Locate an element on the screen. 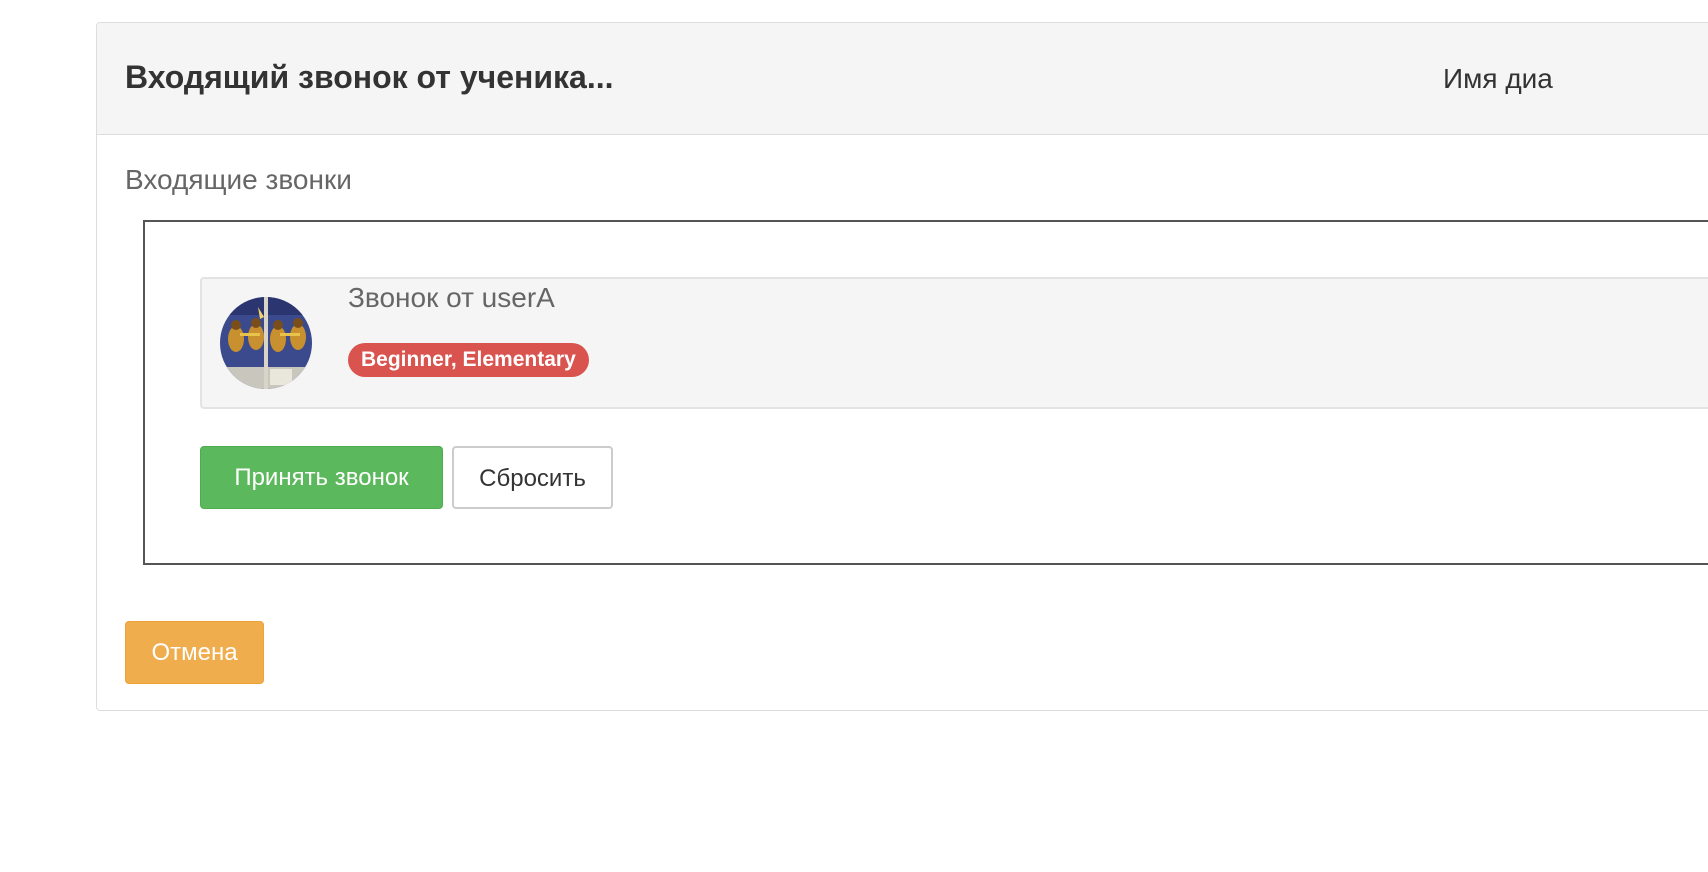 Image resolution: width=1708 pixels, height=872 pixels. panel-header: Входящий звонок от ученика... Имя диа is located at coordinates (902, 79).